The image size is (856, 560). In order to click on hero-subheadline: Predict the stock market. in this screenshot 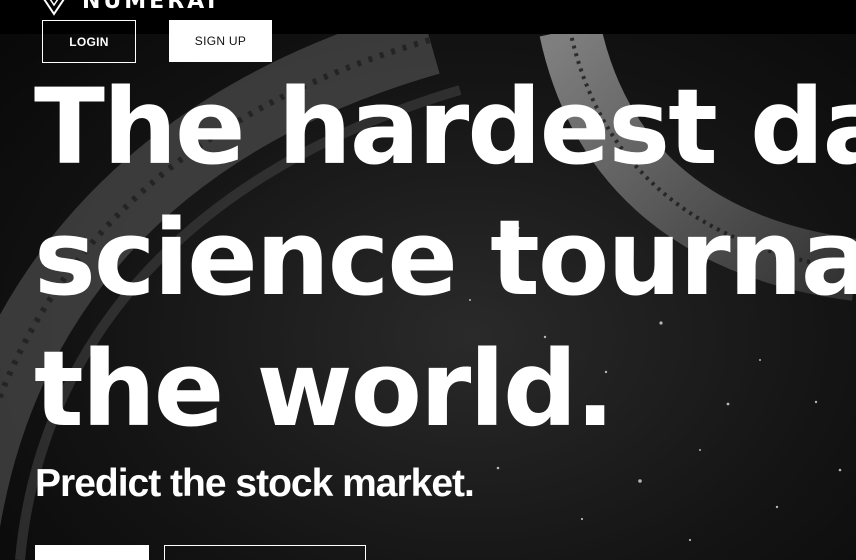, I will do `click(255, 483)`.